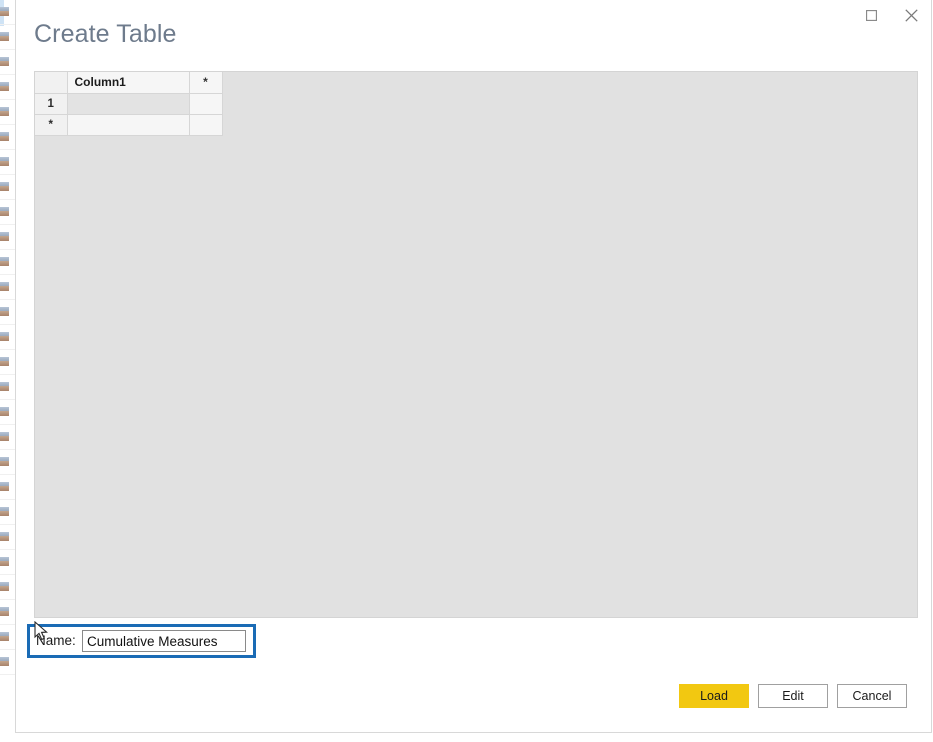 The width and height of the screenshot is (933, 742). I want to click on edit-button: Edit, so click(793, 696).